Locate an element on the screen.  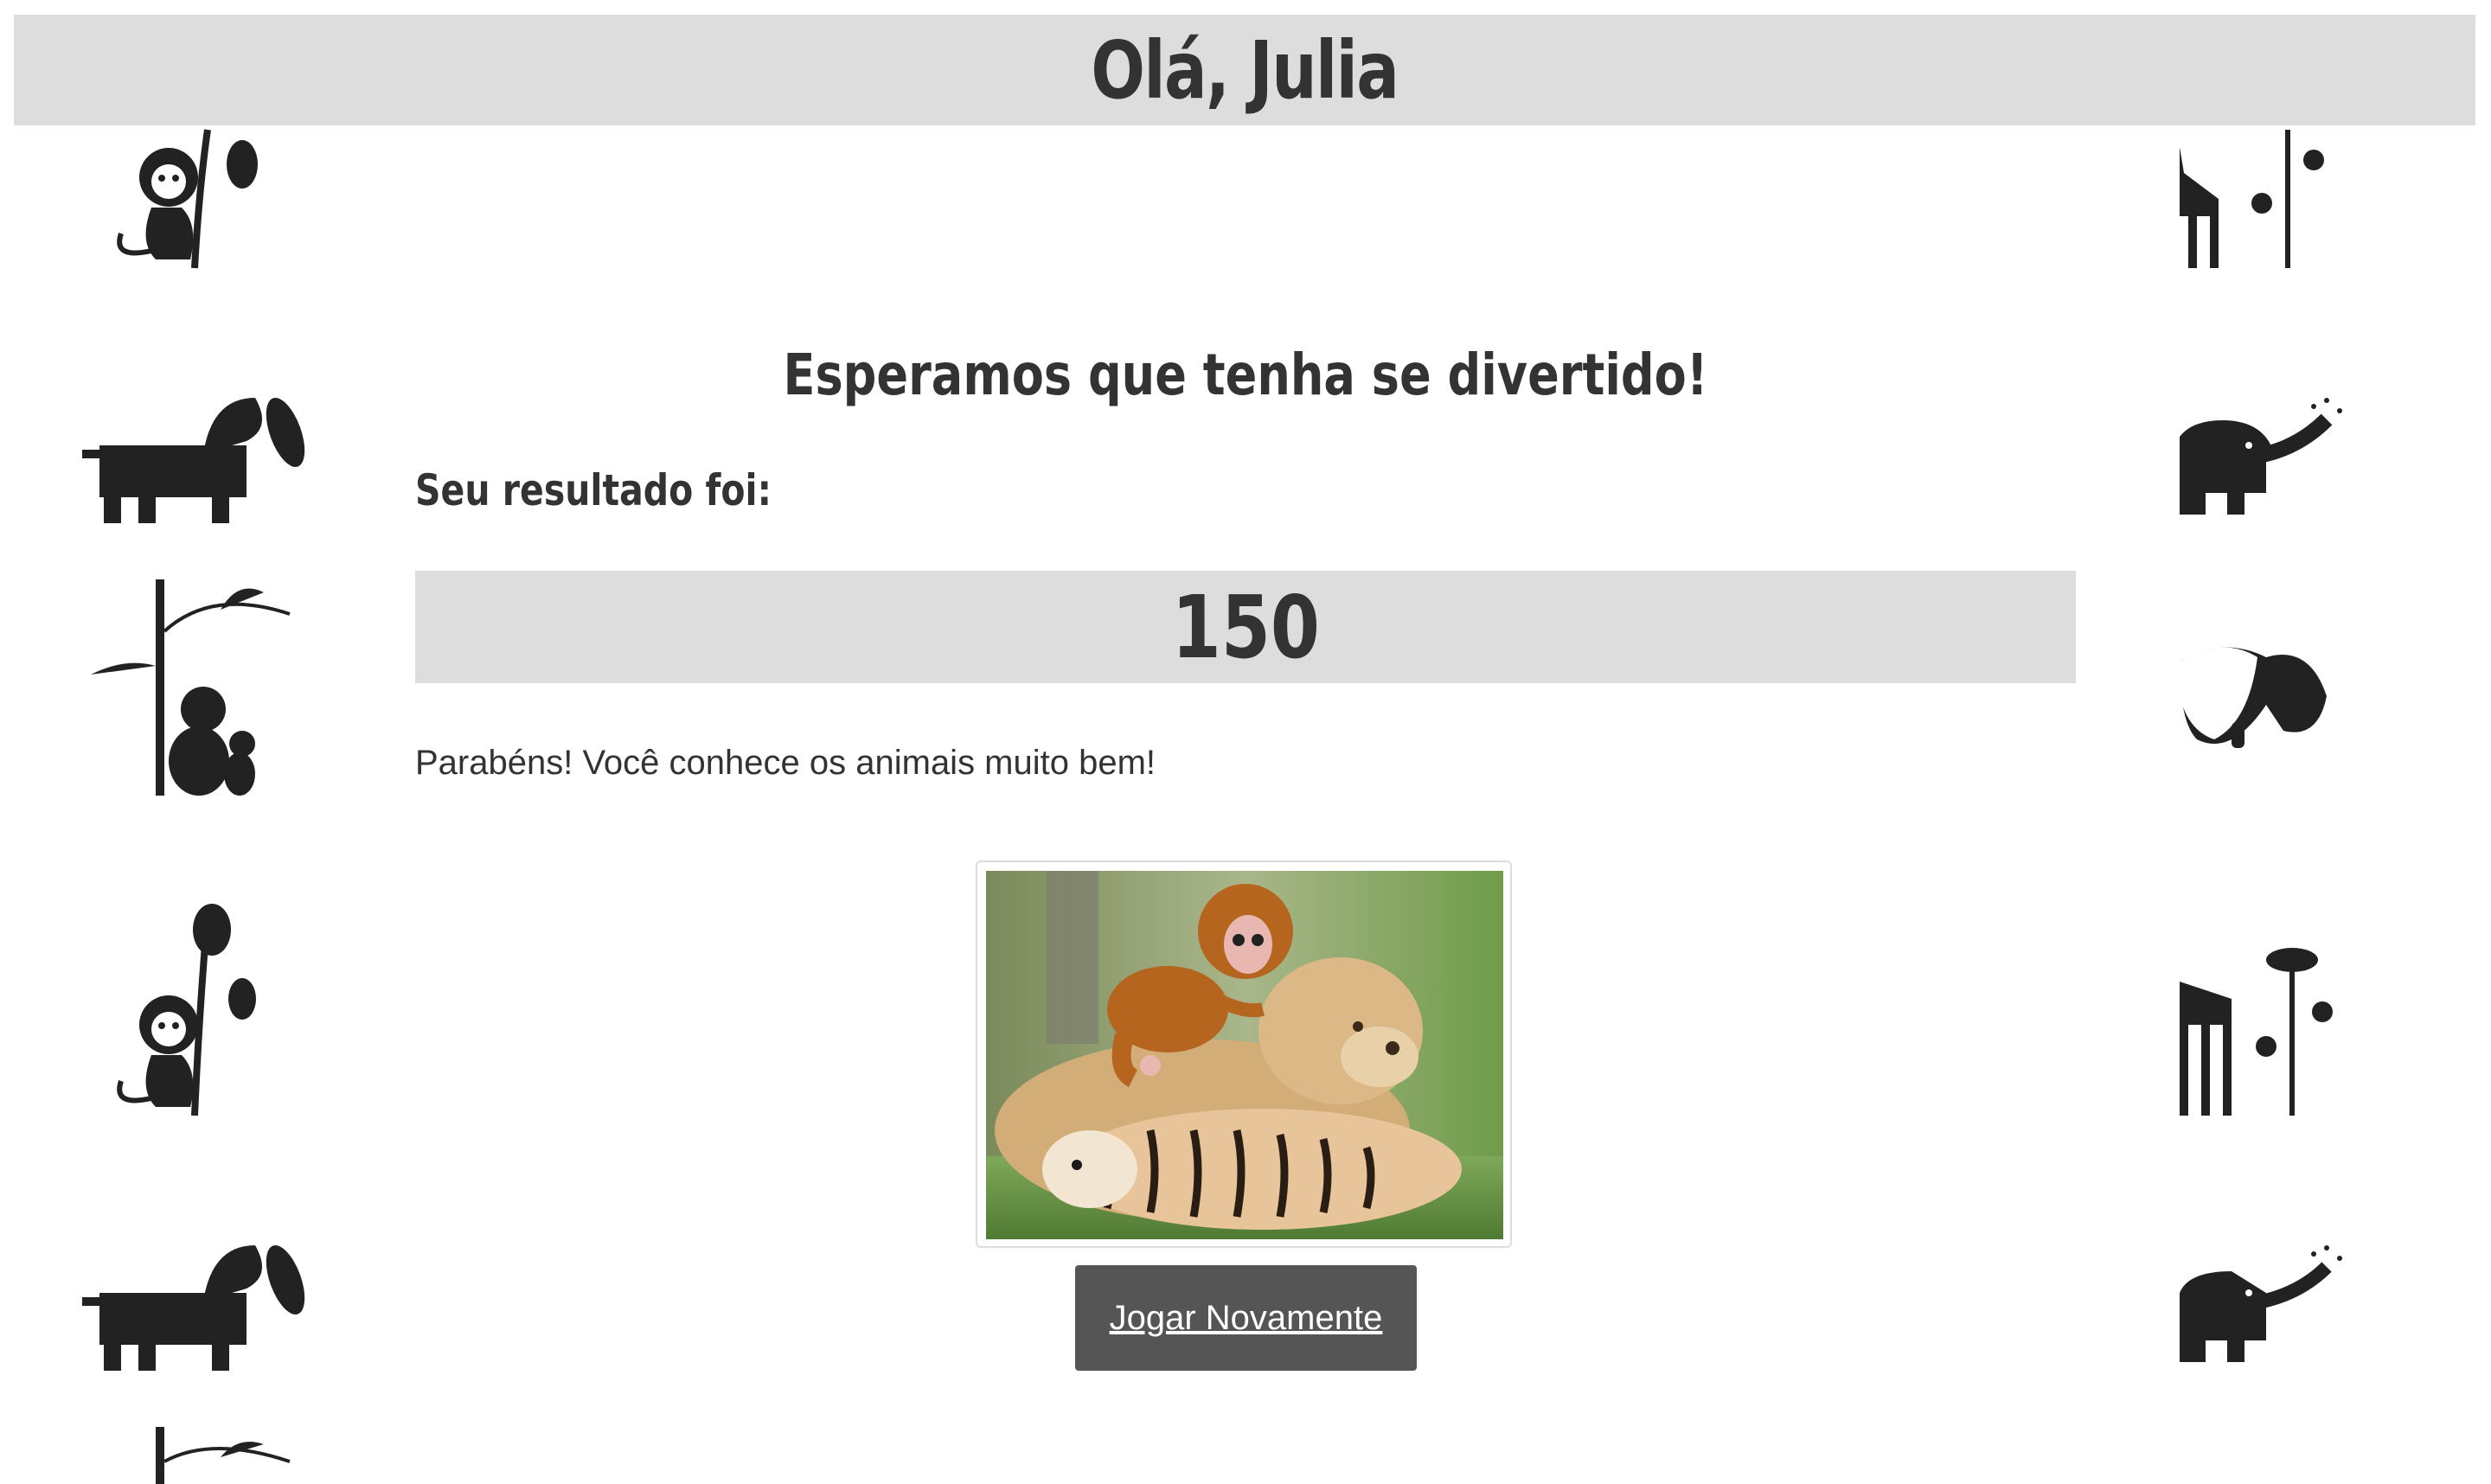
header: Olá, Julia is located at coordinates (1244, 70).